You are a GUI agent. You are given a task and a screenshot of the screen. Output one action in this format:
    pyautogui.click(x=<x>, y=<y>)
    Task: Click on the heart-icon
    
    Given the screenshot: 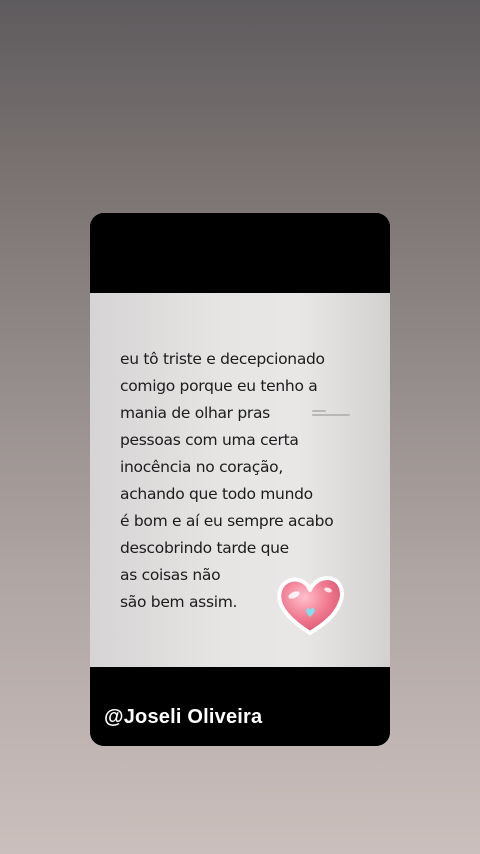 What is the action you would take?
    pyautogui.click(x=310, y=605)
    